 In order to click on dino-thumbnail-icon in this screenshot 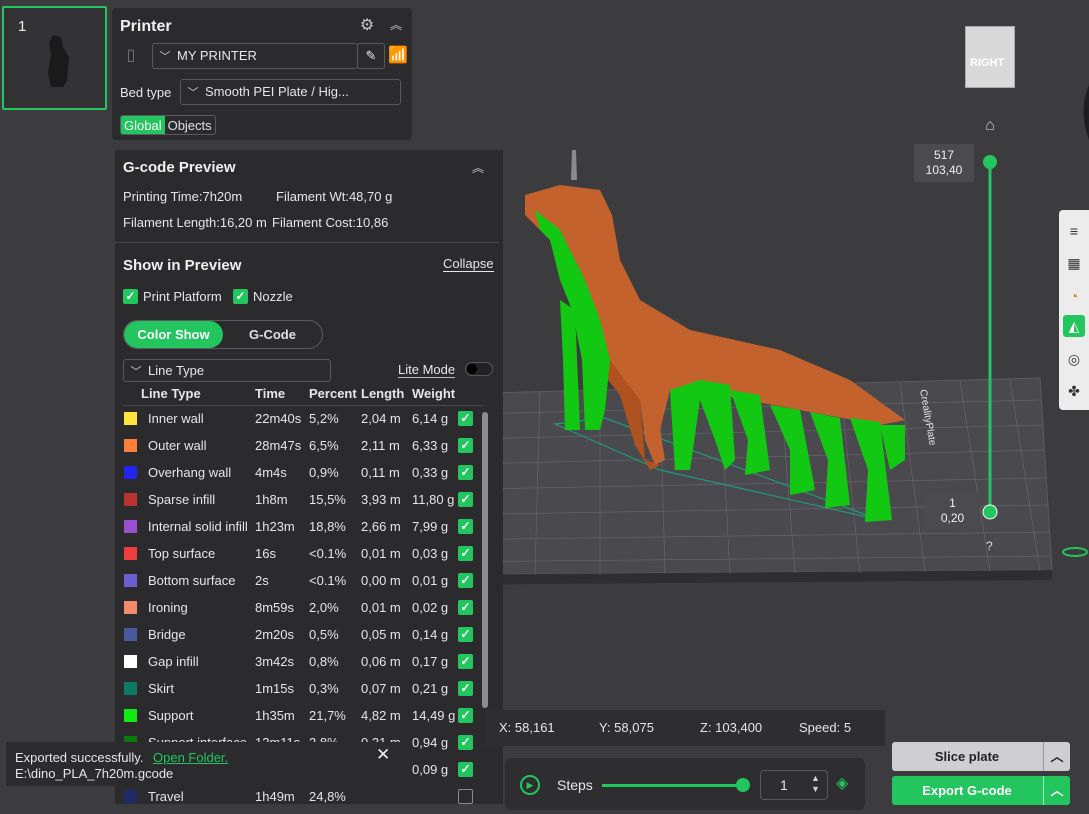, I will do `click(58, 61)`.